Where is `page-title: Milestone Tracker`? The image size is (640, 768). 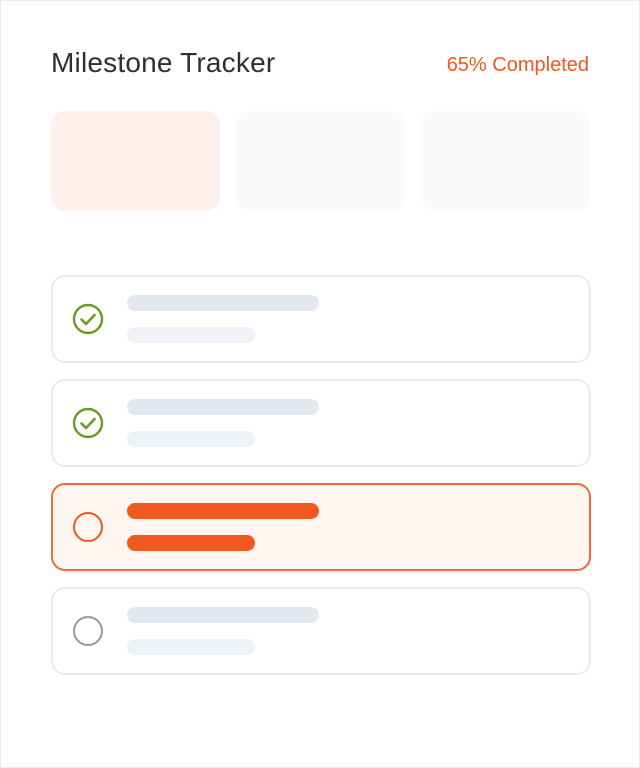
page-title: Milestone Tracker is located at coordinates (163, 62).